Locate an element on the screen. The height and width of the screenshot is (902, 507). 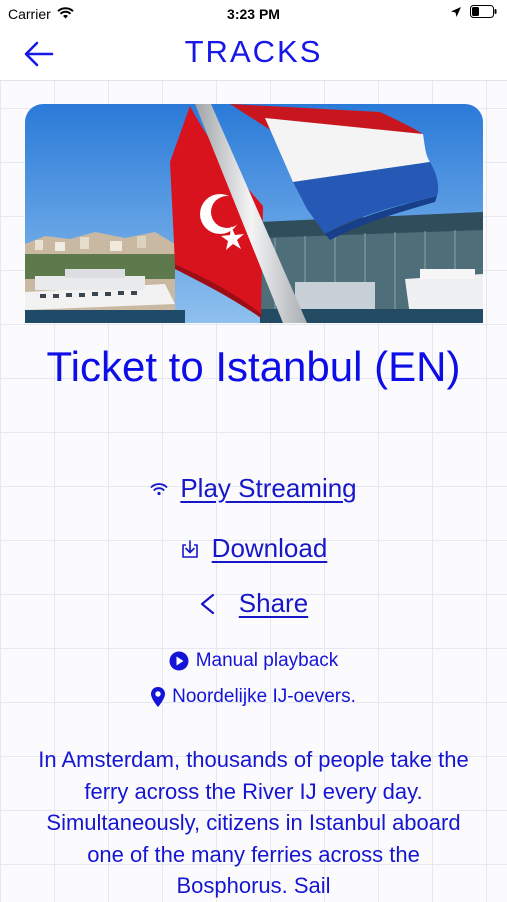
play-circle-icon is located at coordinates (179, 661).